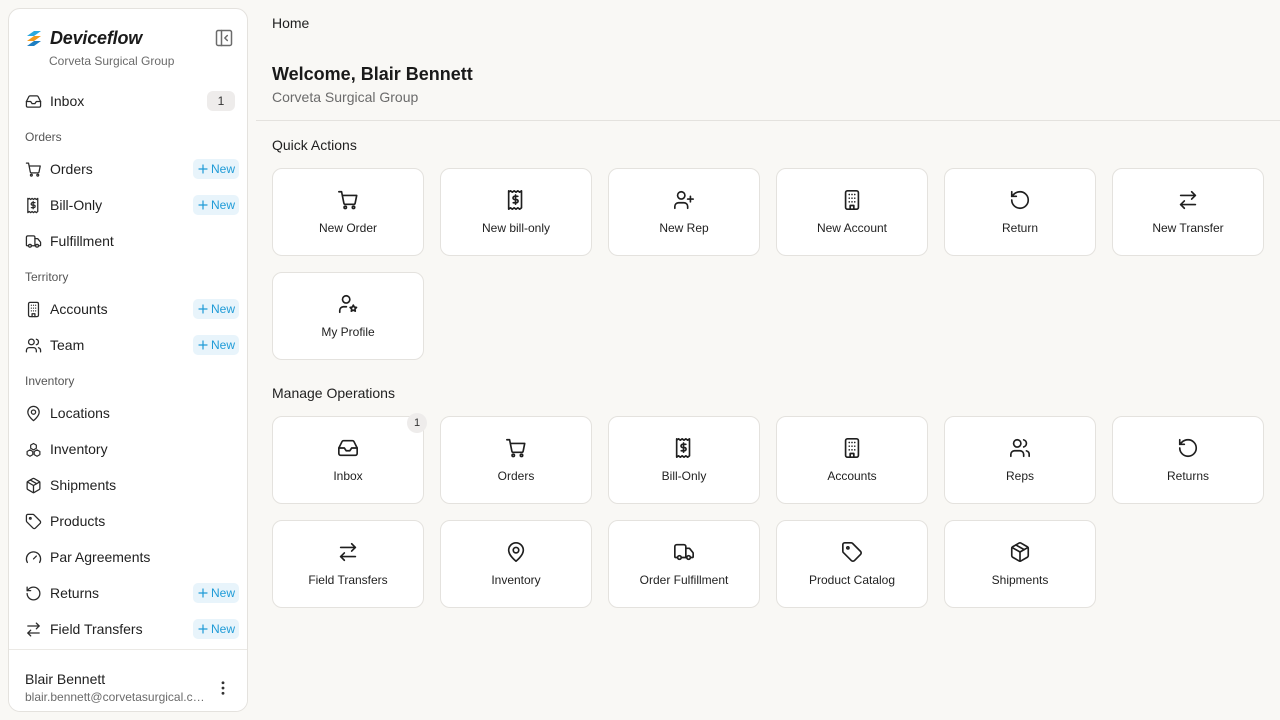 Image resolution: width=1280 pixels, height=720 pixels. What do you see at coordinates (79, 449) in the screenshot?
I see `sidebar-item-label: Inventory` at bounding box center [79, 449].